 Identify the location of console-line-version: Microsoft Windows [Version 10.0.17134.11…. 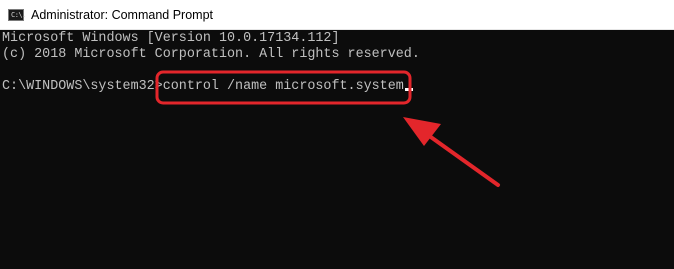
(171, 38).